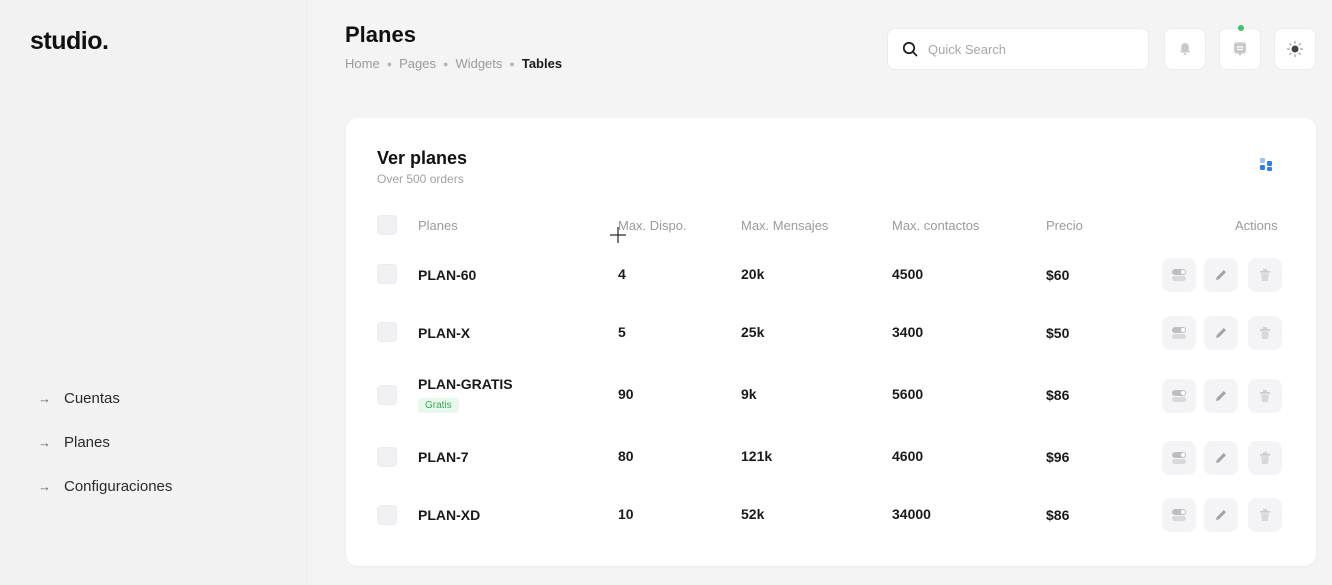 The width and height of the screenshot is (1332, 585). Describe the element at coordinates (626, 456) in the screenshot. I see `max-dispo: 80` at that location.